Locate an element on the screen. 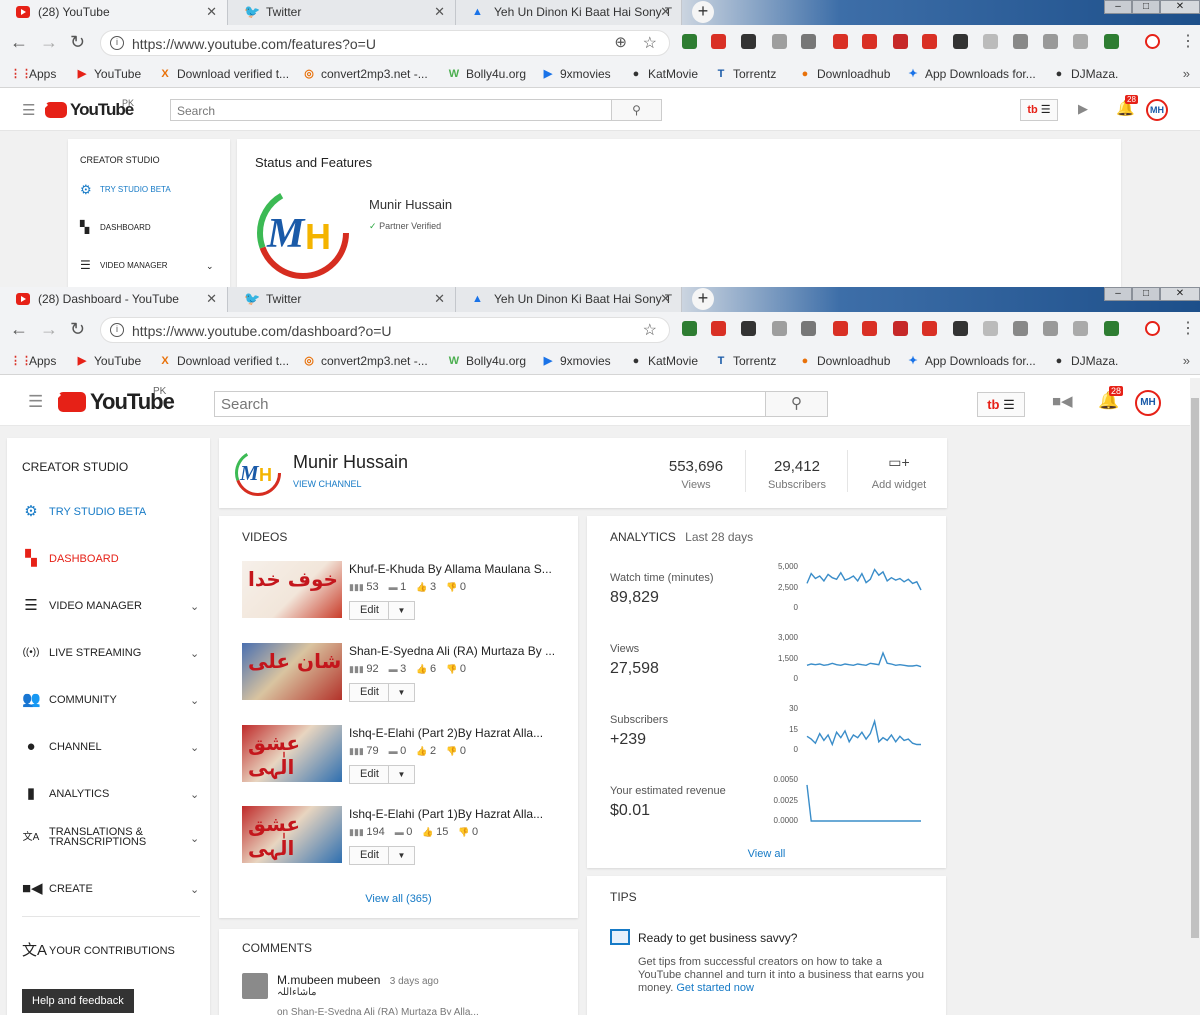 The height and width of the screenshot is (1015, 1200). extension-dark-icon is located at coordinates (748, 328).